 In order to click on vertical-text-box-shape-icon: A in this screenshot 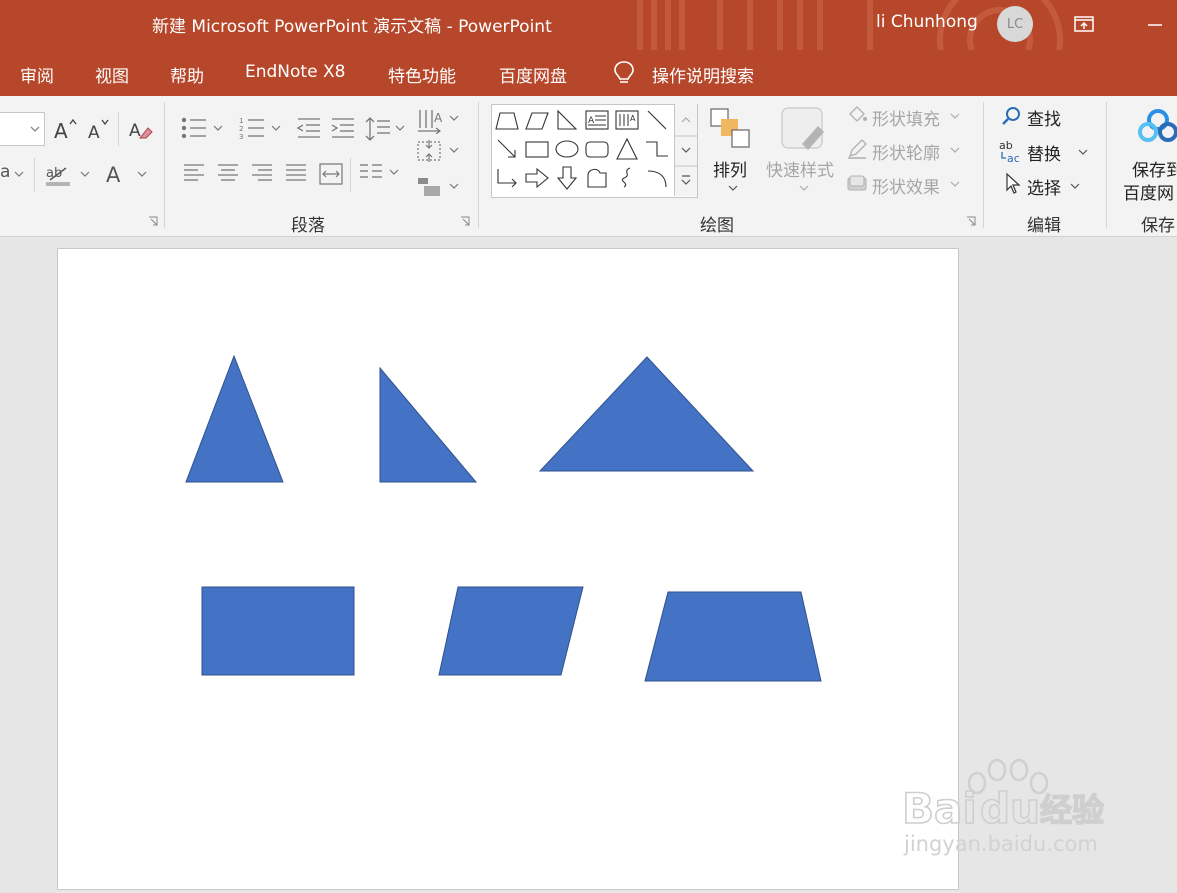, I will do `click(627, 120)`.